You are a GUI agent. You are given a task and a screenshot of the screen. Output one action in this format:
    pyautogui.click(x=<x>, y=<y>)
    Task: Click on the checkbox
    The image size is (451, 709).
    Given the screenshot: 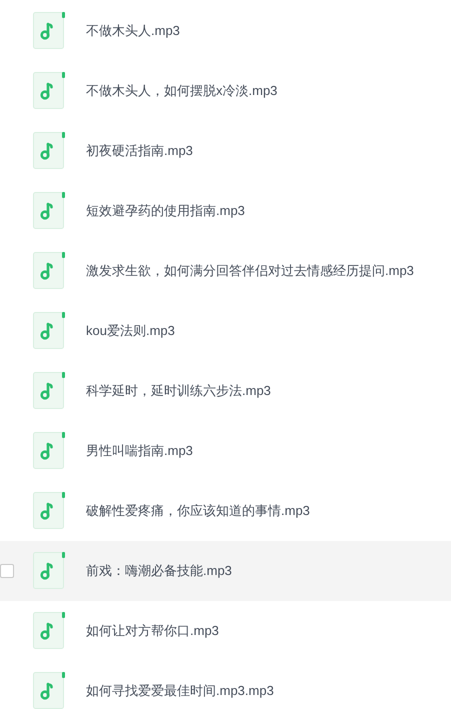 What is the action you would take?
    pyautogui.click(x=7, y=571)
    